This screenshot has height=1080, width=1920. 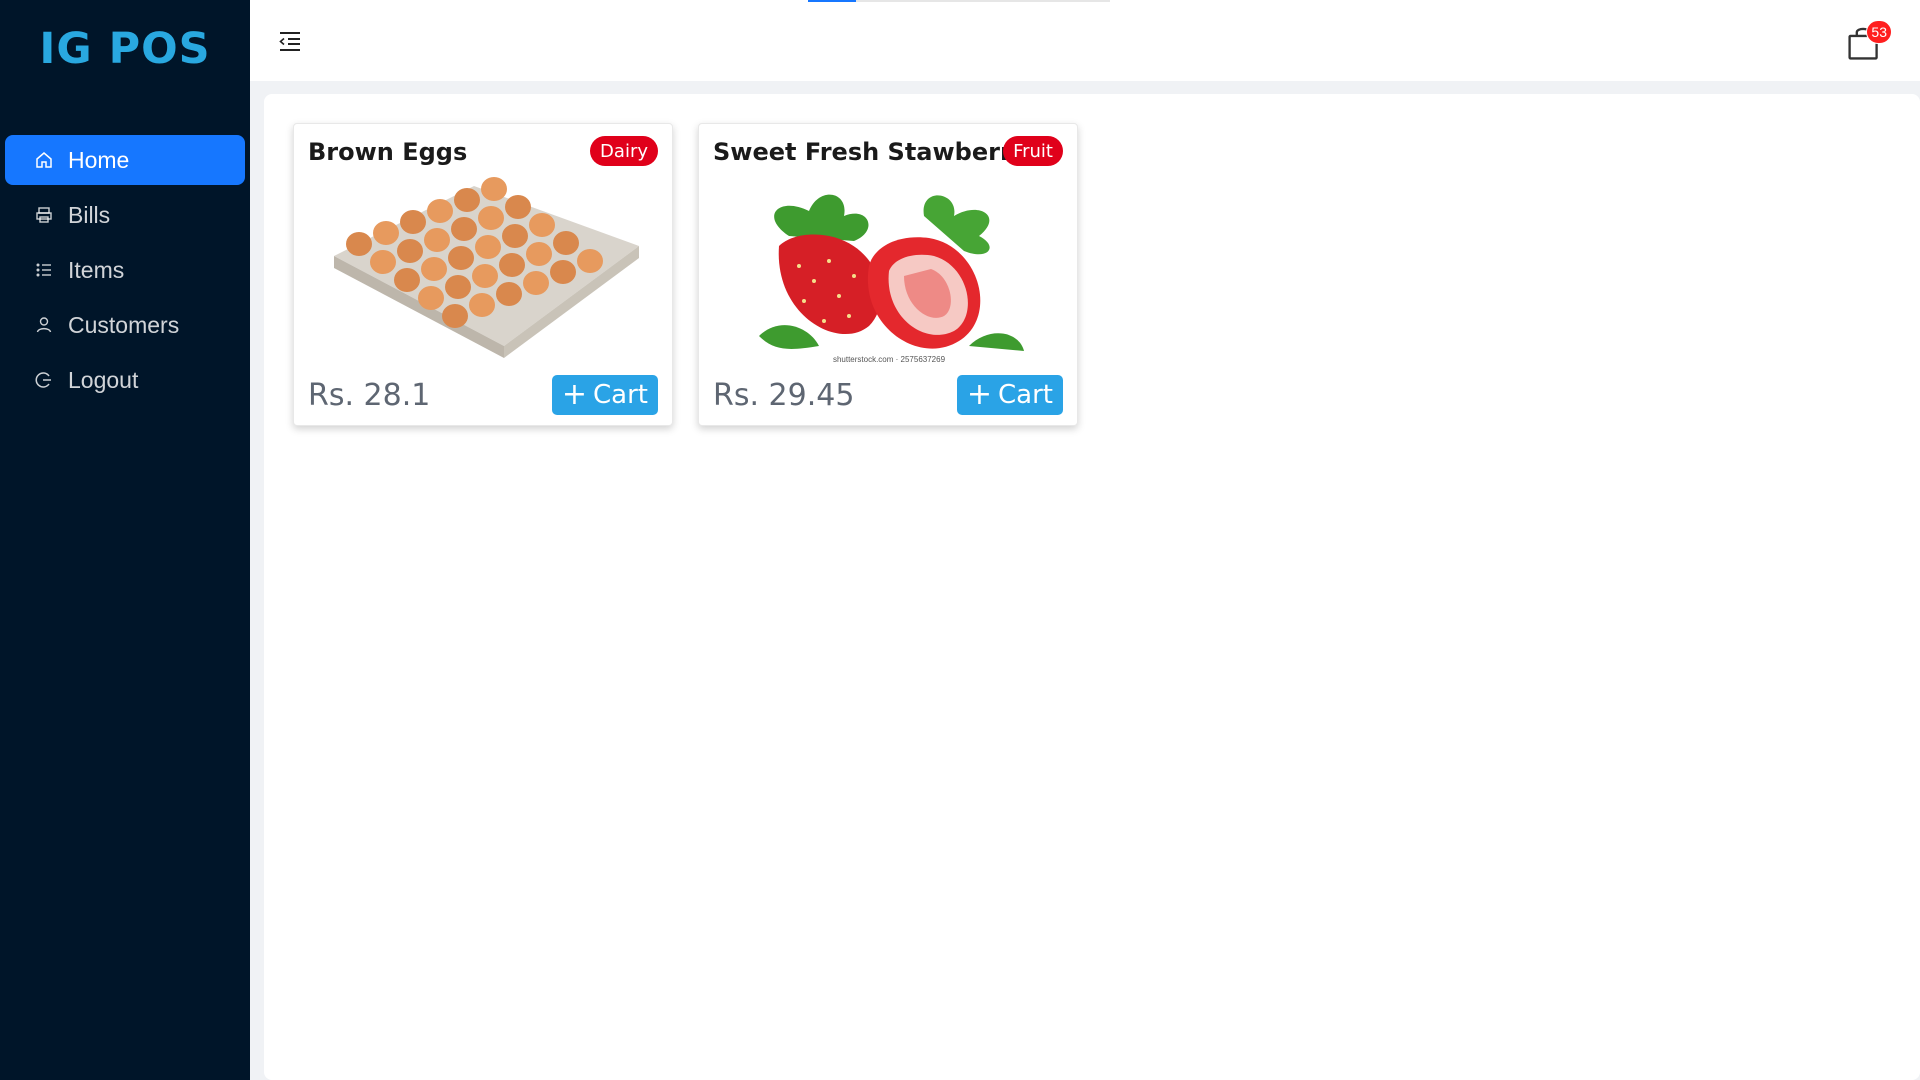 I want to click on cart-button: 53, so click(x=1869, y=41).